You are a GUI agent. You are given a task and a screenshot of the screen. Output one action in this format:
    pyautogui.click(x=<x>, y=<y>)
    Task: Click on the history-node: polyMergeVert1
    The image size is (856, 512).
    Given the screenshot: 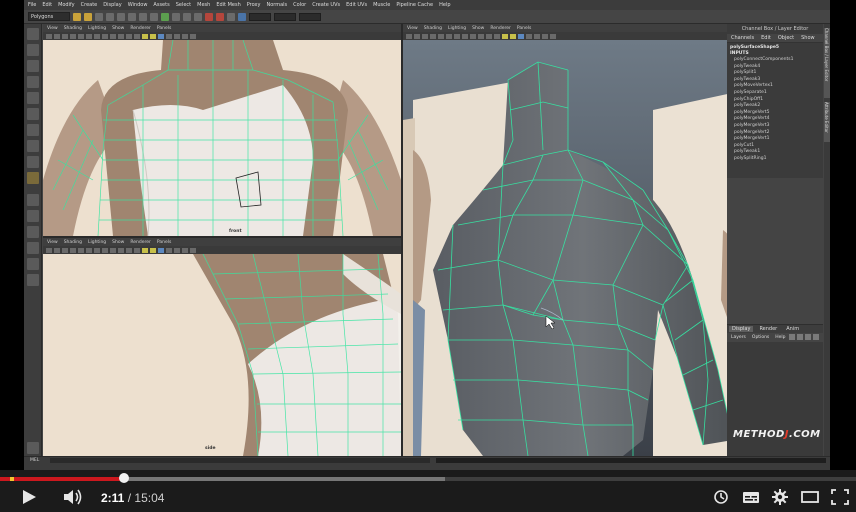 What is the action you would take?
    pyautogui.click(x=775, y=139)
    